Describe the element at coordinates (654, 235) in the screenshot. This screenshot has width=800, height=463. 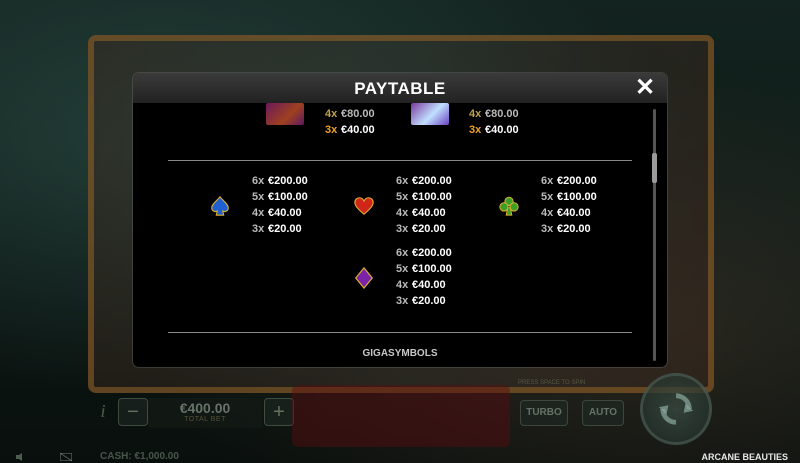
I see `scrollbar-track` at that location.